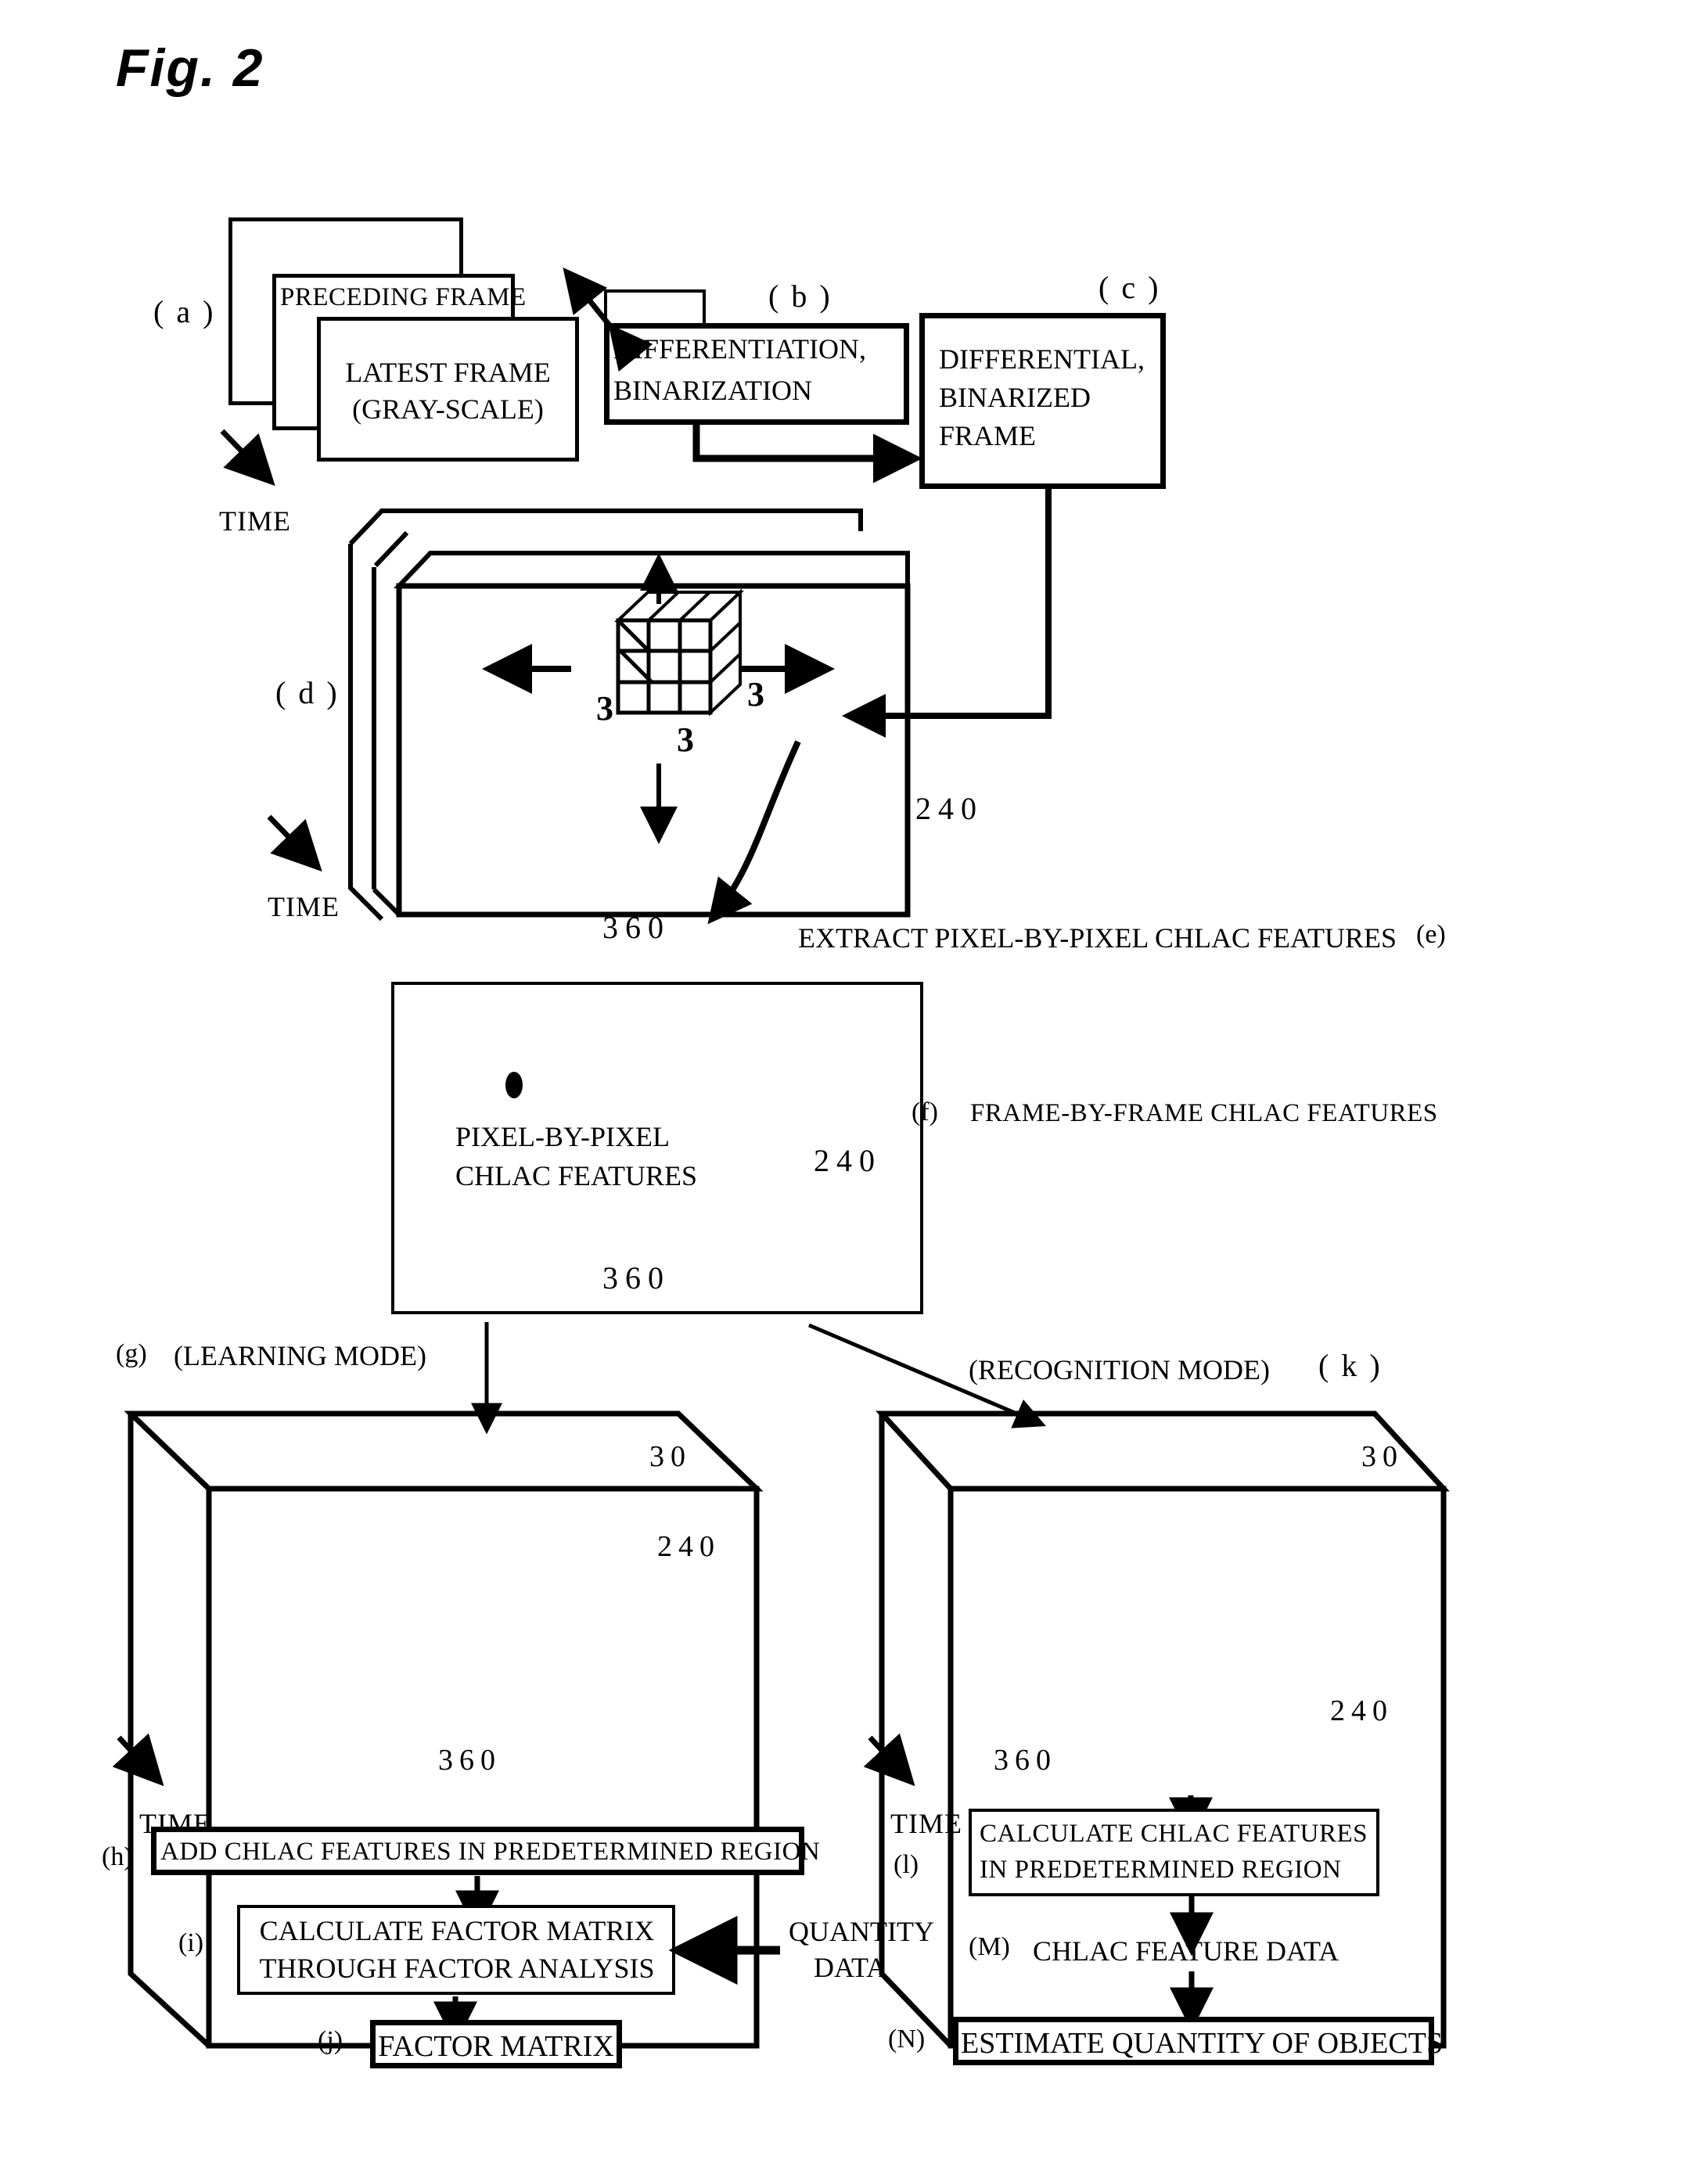  Describe the element at coordinates (307, 692) in the screenshot. I see `stage-d-ref: ( d )` at that location.